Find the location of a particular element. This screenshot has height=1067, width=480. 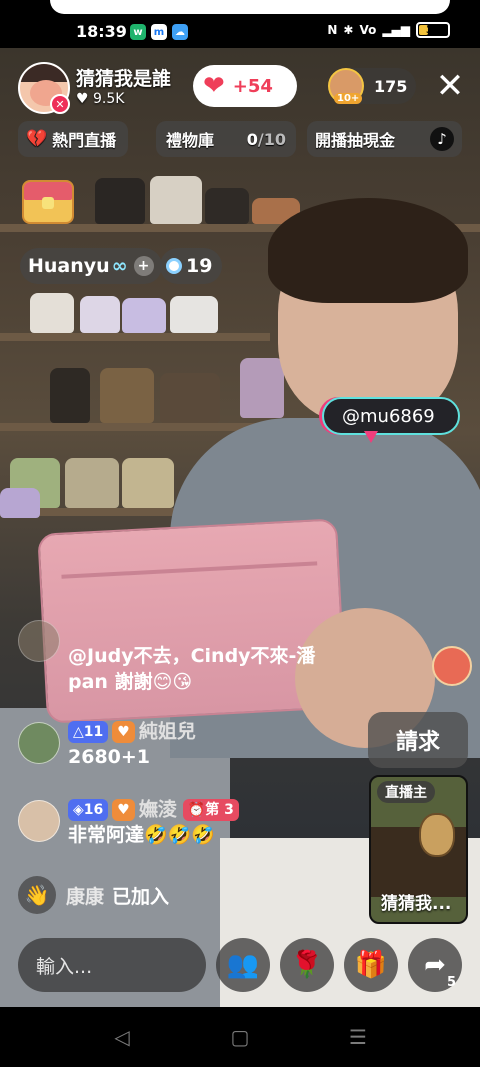

chat-line: △ 11 ♥ 純姐兒 is located at coordinates (132, 731).